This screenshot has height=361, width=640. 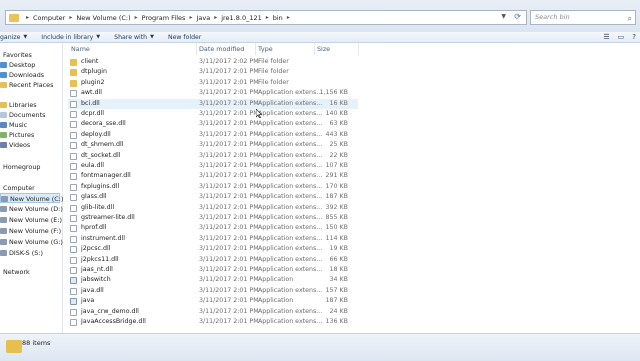 What do you see at coordinates (152, 37) in the screenshot?
I see `caret-down-icon: ▼` at bounding box center [152, 37].